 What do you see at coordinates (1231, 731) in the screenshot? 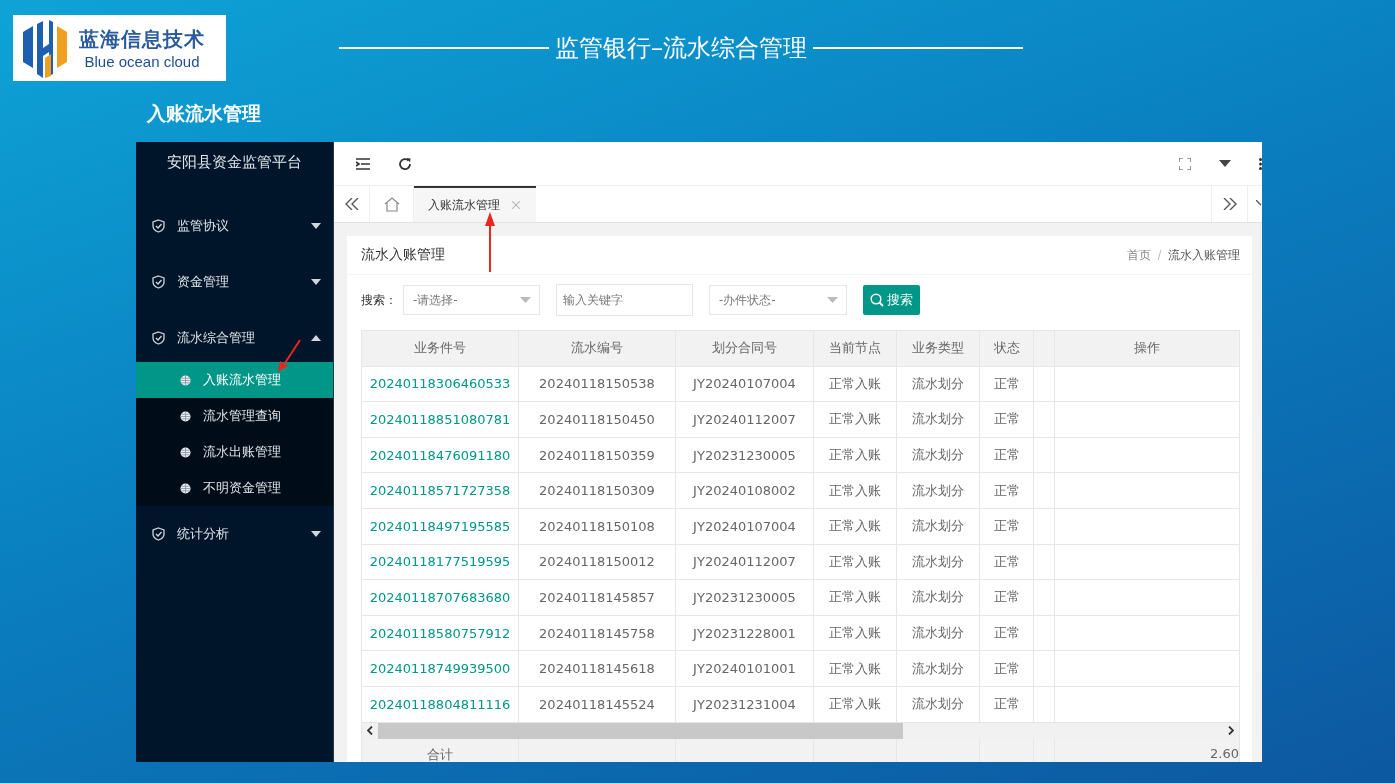
I see `chevron-right-icon` at bounding box center [1231, 731].